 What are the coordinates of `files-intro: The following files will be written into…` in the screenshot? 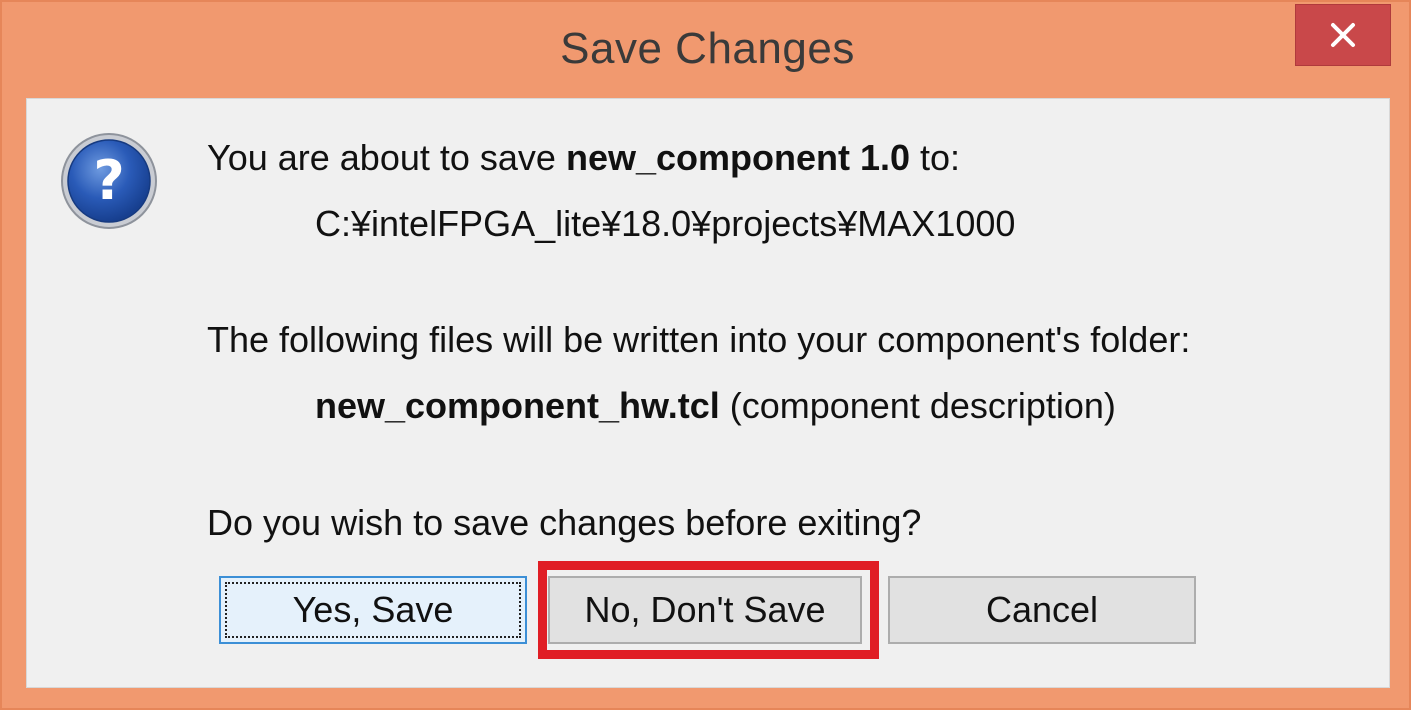 It's located at (699, 339).